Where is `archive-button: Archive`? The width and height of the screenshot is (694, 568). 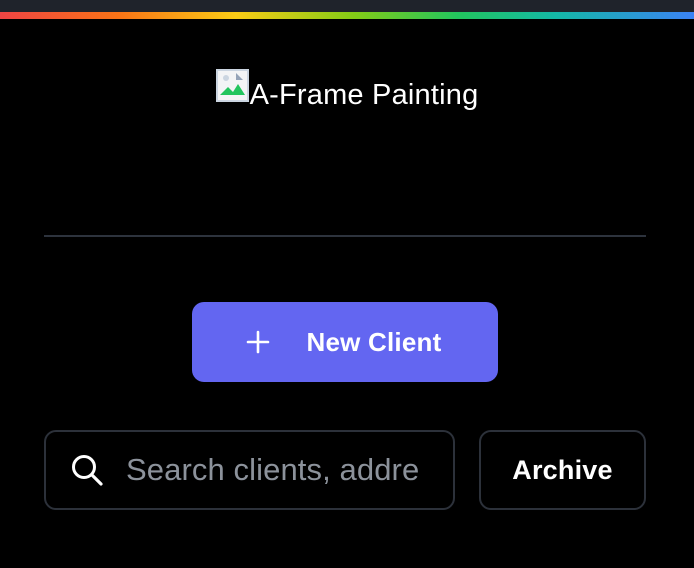 archive-button: Archive is located at coordinates (562, 470).